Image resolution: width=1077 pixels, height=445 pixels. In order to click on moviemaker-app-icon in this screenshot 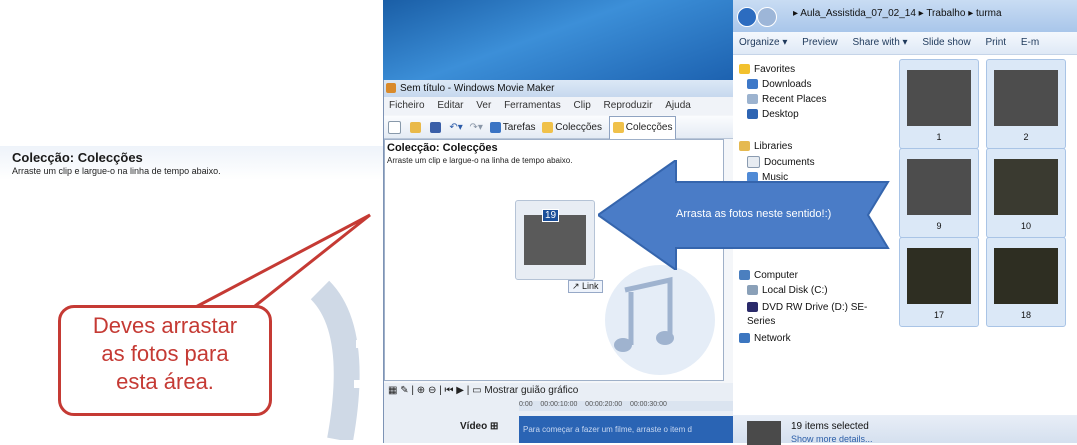, I will do `click(391, 88)`.